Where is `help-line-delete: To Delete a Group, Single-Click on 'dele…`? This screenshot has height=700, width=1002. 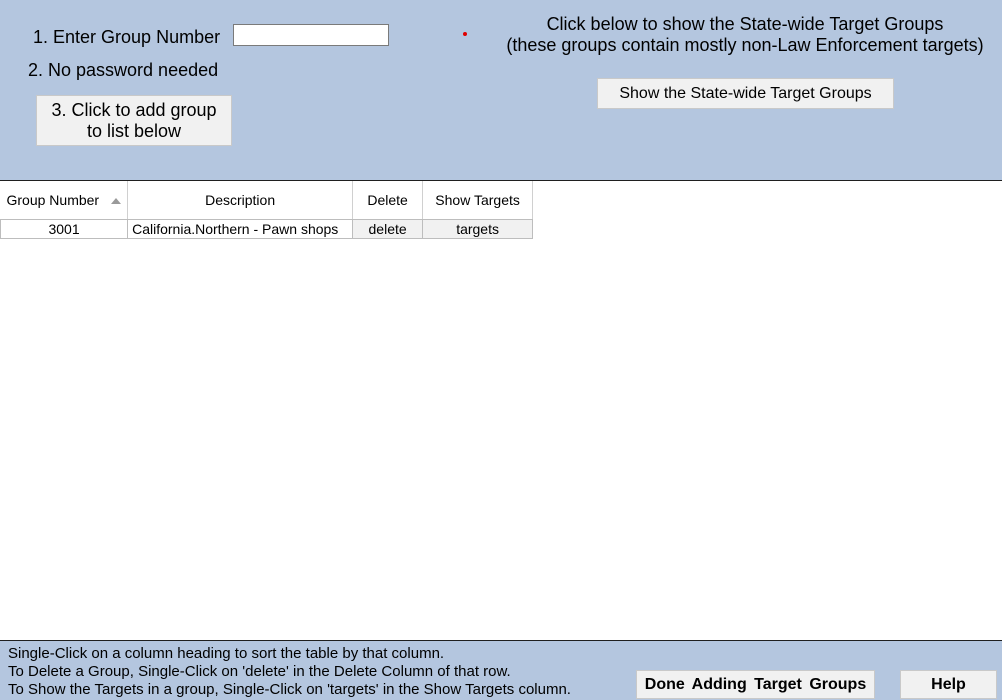
help-line-delete: To Delete a Group, Single-Click on 'dele… is located at coordinates (259, 671).